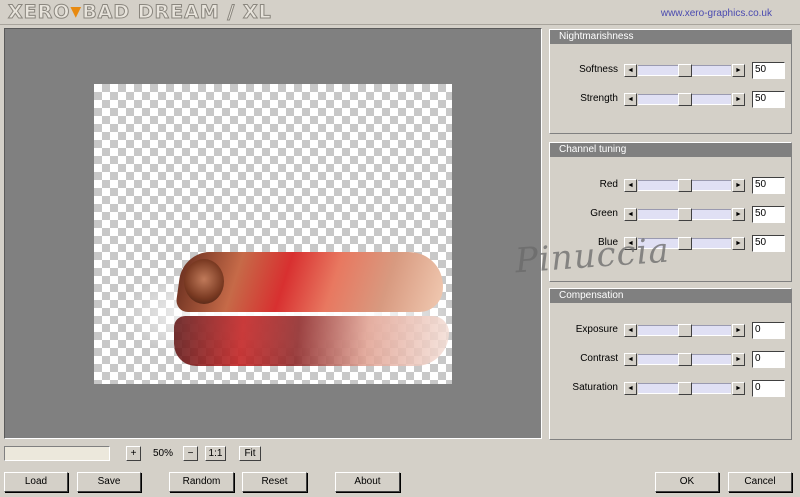 This screenshot has height=497, width=800. I want to click on slider-row-saturation: Saturation ◄ ► 0, so click(670, 388).